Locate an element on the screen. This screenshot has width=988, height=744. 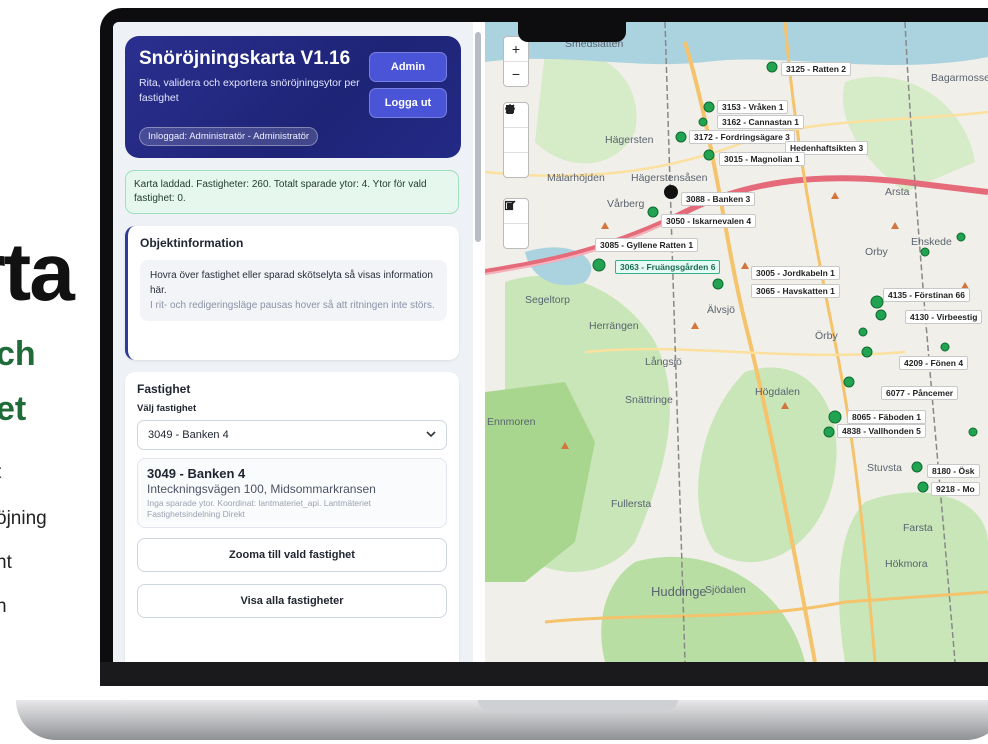
place-label: Arsta is located at coordinates (897, 192).